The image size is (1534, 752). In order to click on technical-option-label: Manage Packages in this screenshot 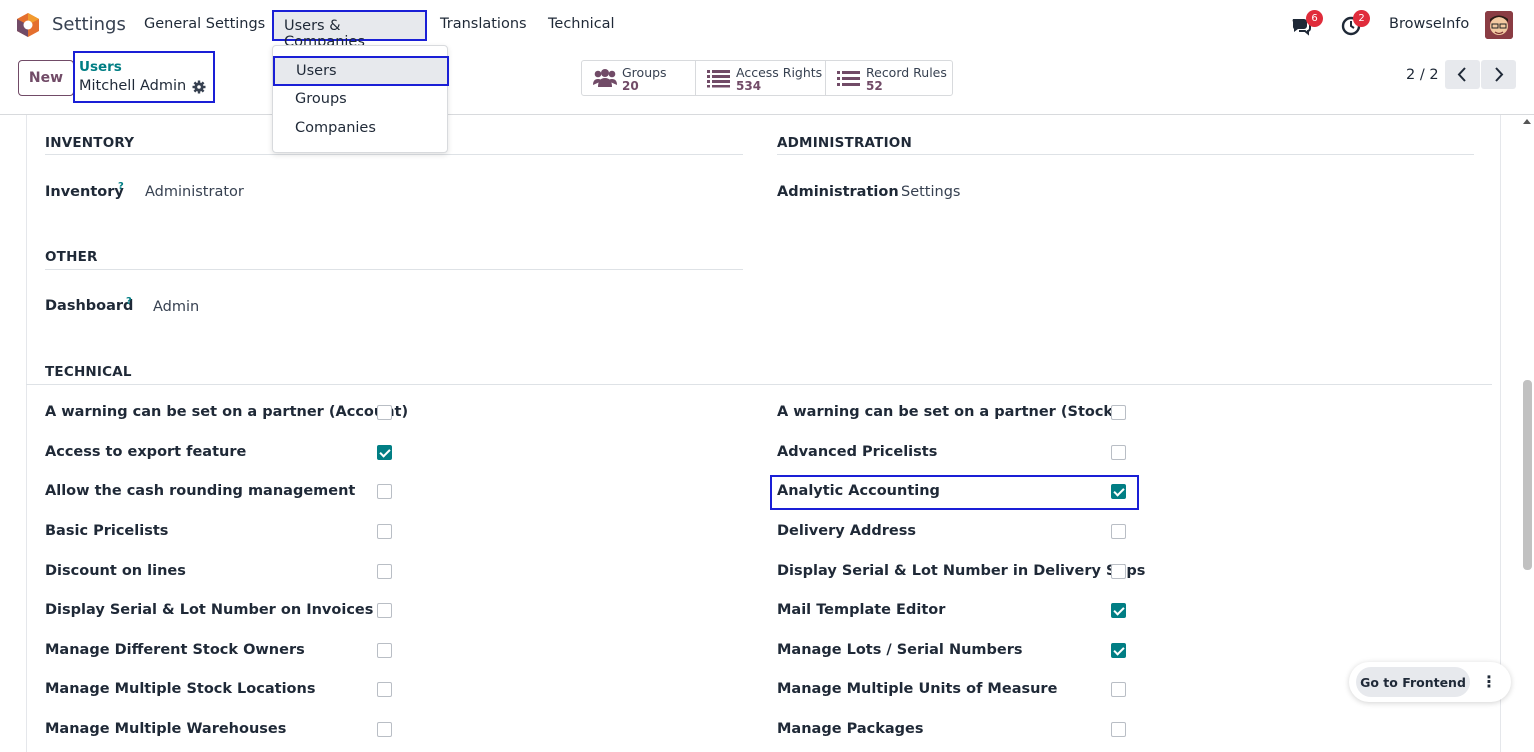, I will do `click(850, 729)`.